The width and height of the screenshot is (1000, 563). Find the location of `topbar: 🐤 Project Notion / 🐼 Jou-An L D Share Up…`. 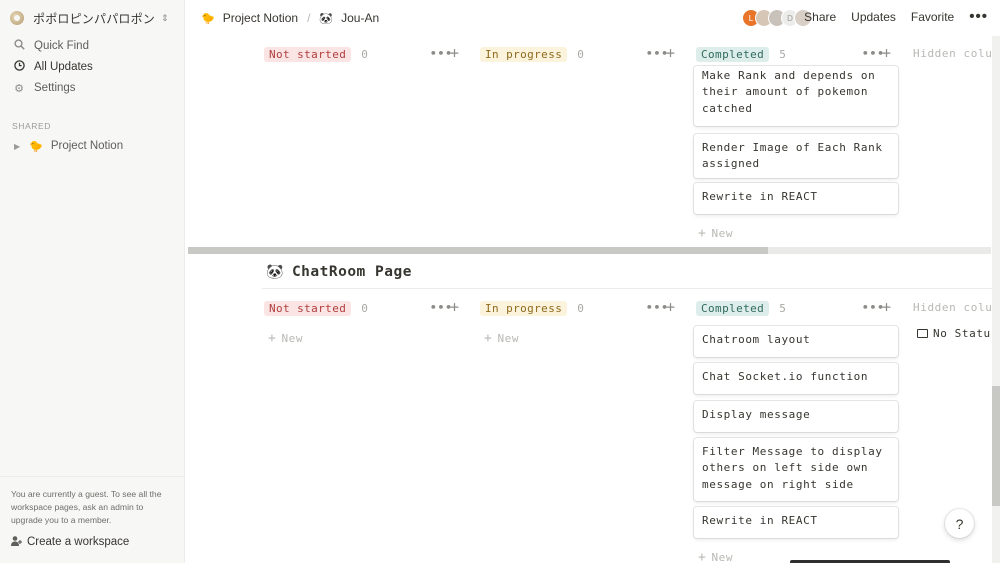

topbar: 🐤 Project Notion / 🐼 Jou-An L D Share Up… is located at coordinates (593, 18).